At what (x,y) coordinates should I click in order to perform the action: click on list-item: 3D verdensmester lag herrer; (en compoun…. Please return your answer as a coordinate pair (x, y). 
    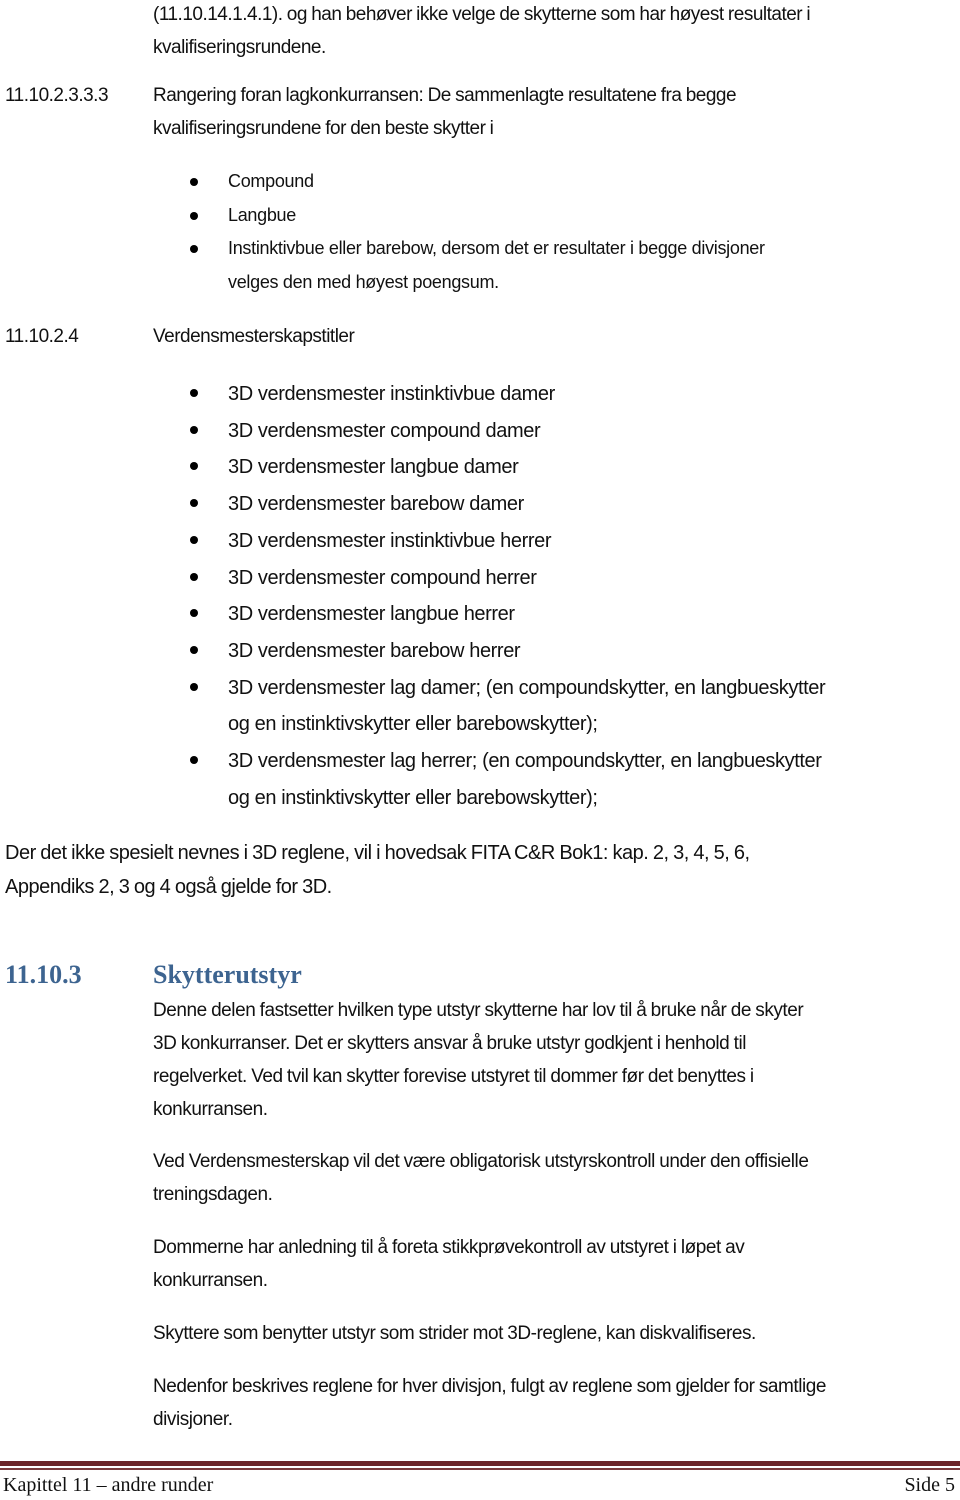
    Looking at the image, I should click on (575, 761).